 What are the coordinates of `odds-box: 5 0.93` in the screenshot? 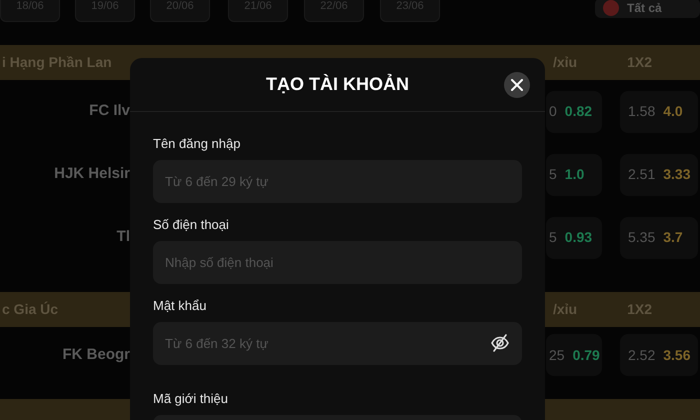 It's located at (574, 237).